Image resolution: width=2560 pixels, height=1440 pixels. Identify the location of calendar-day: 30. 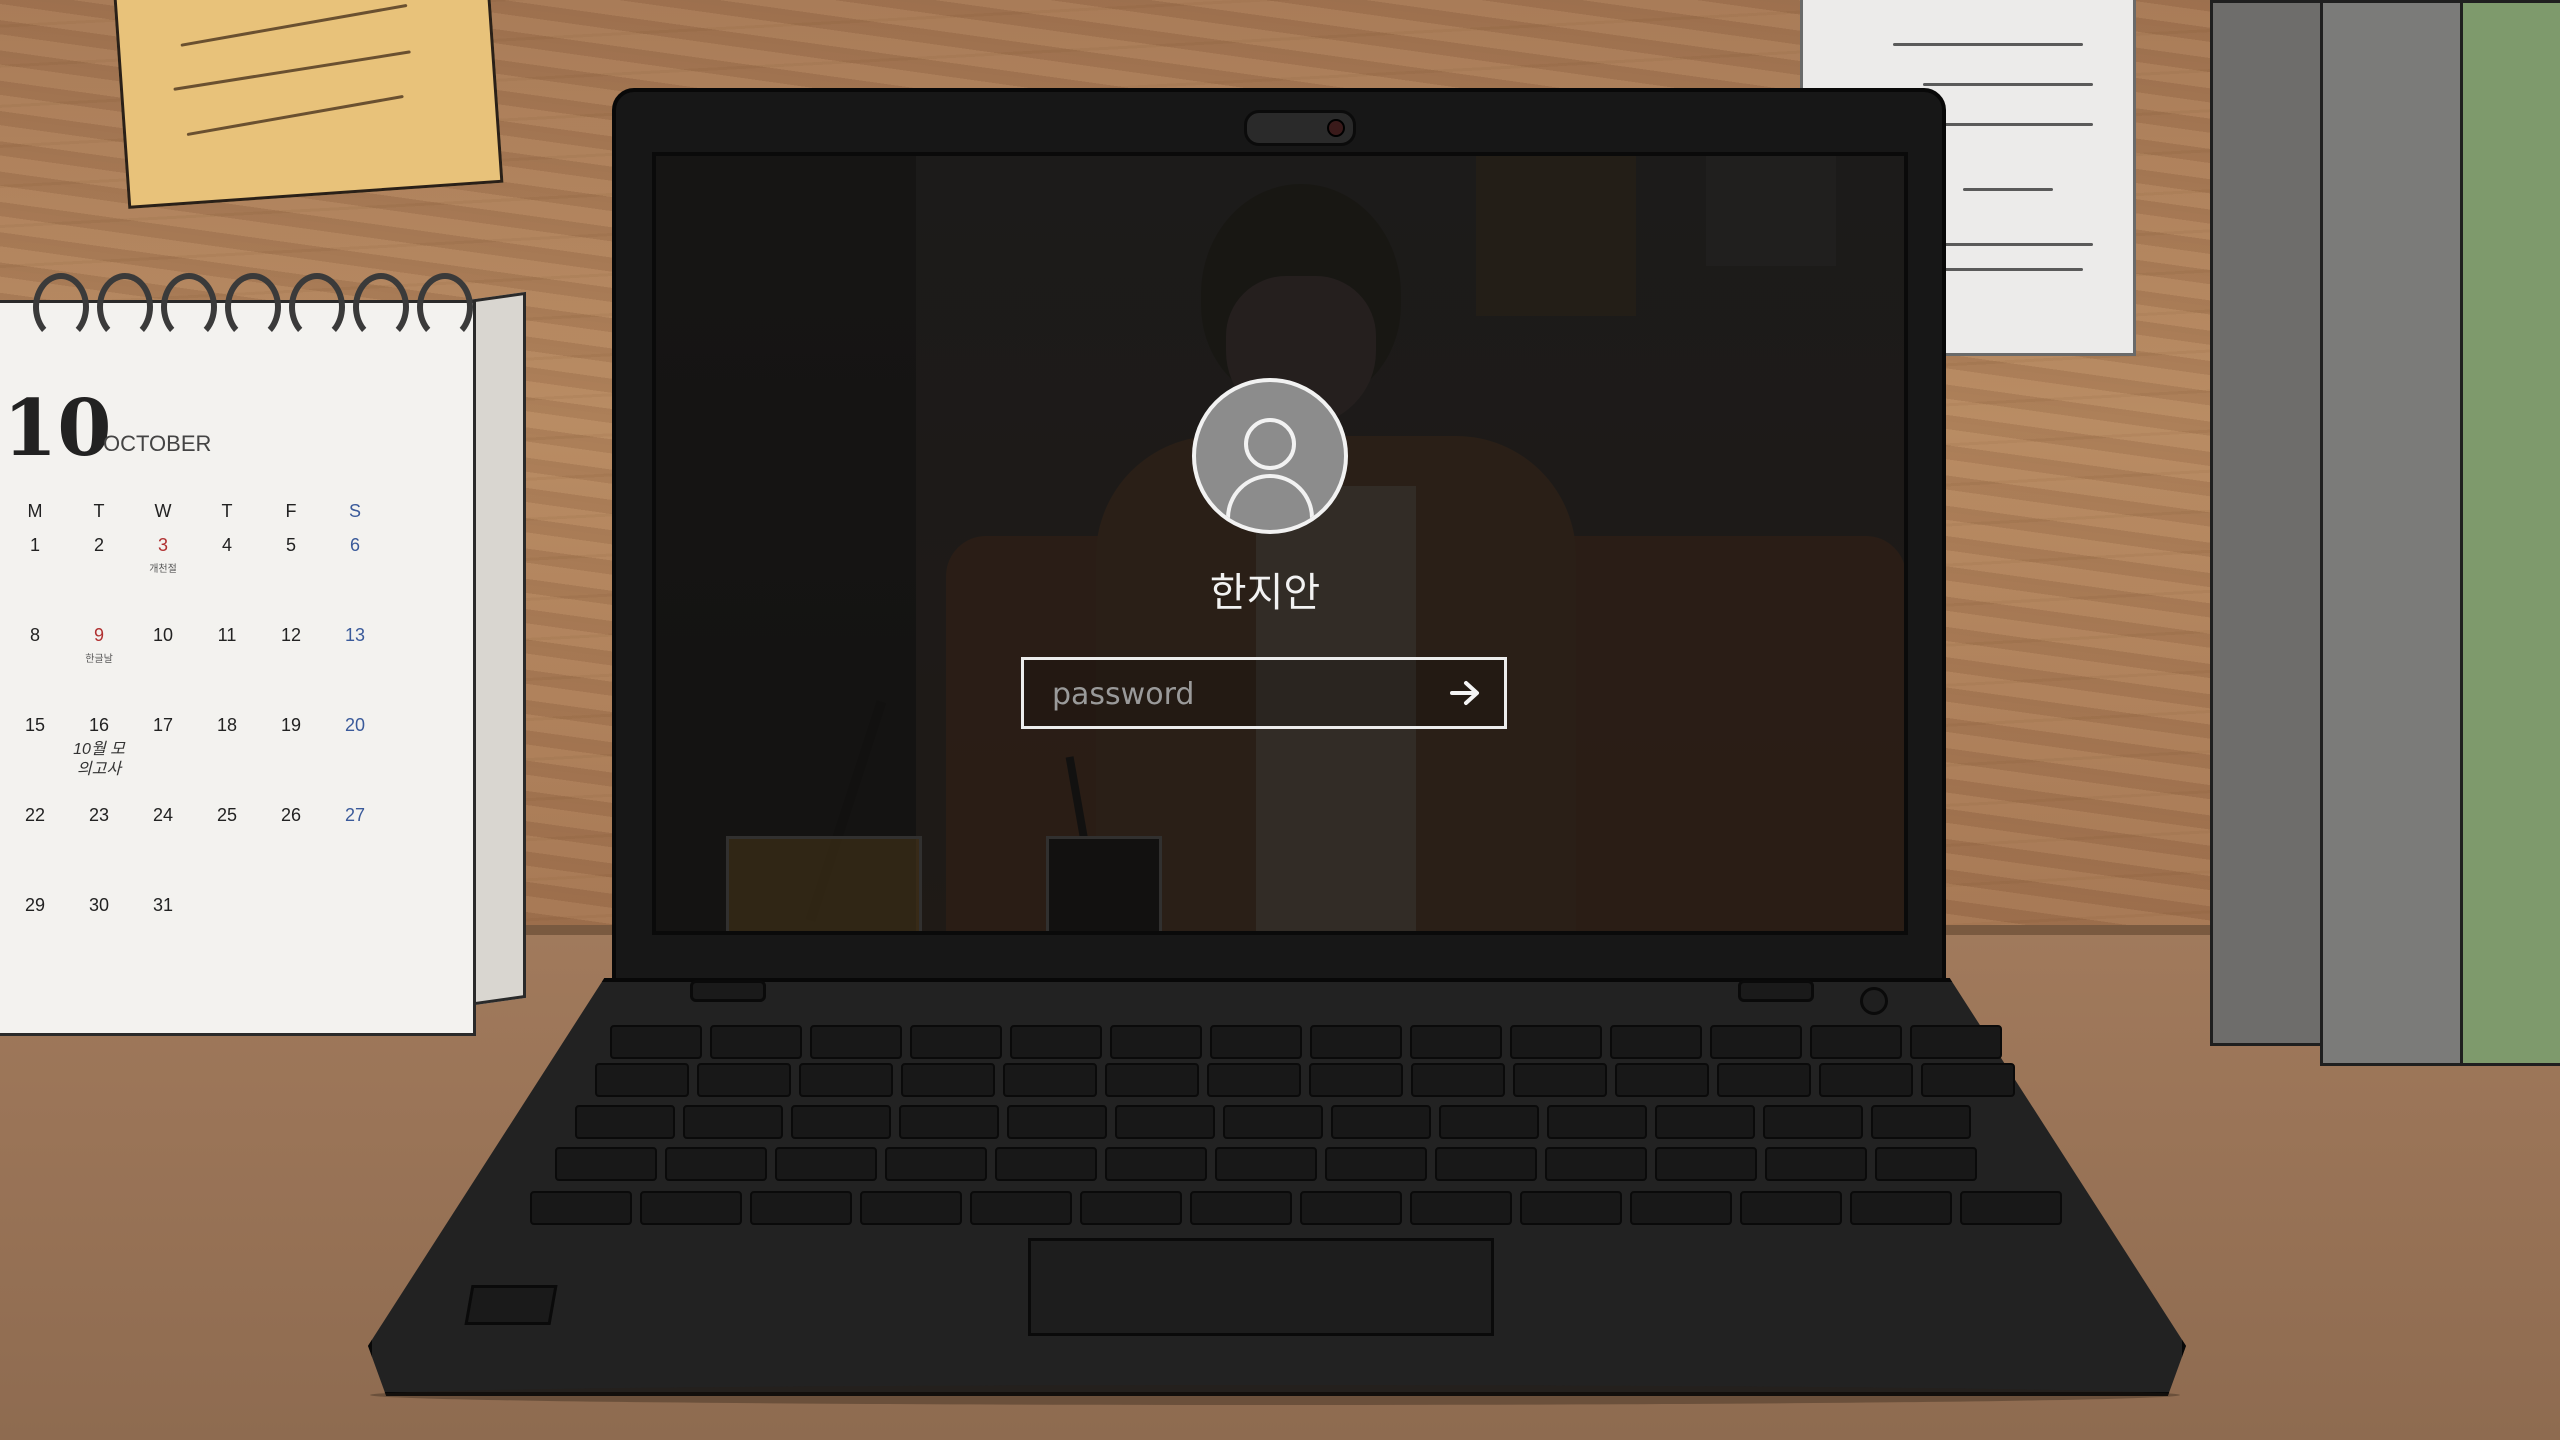
(99, 934).